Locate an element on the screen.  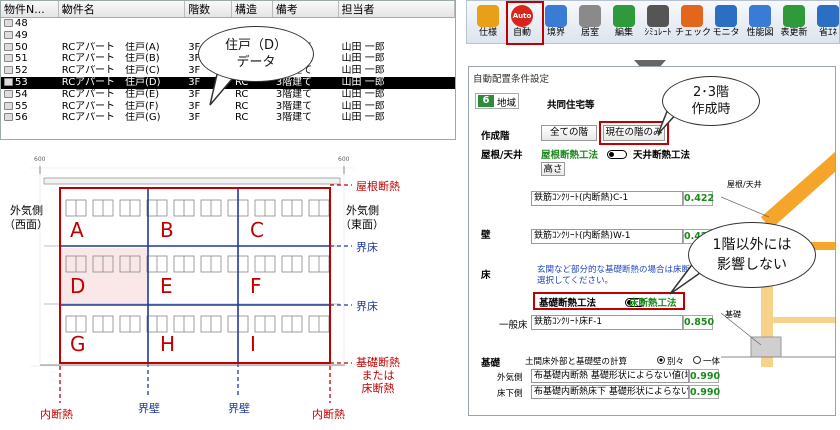
cell-note is located at coordinates (306, 24).